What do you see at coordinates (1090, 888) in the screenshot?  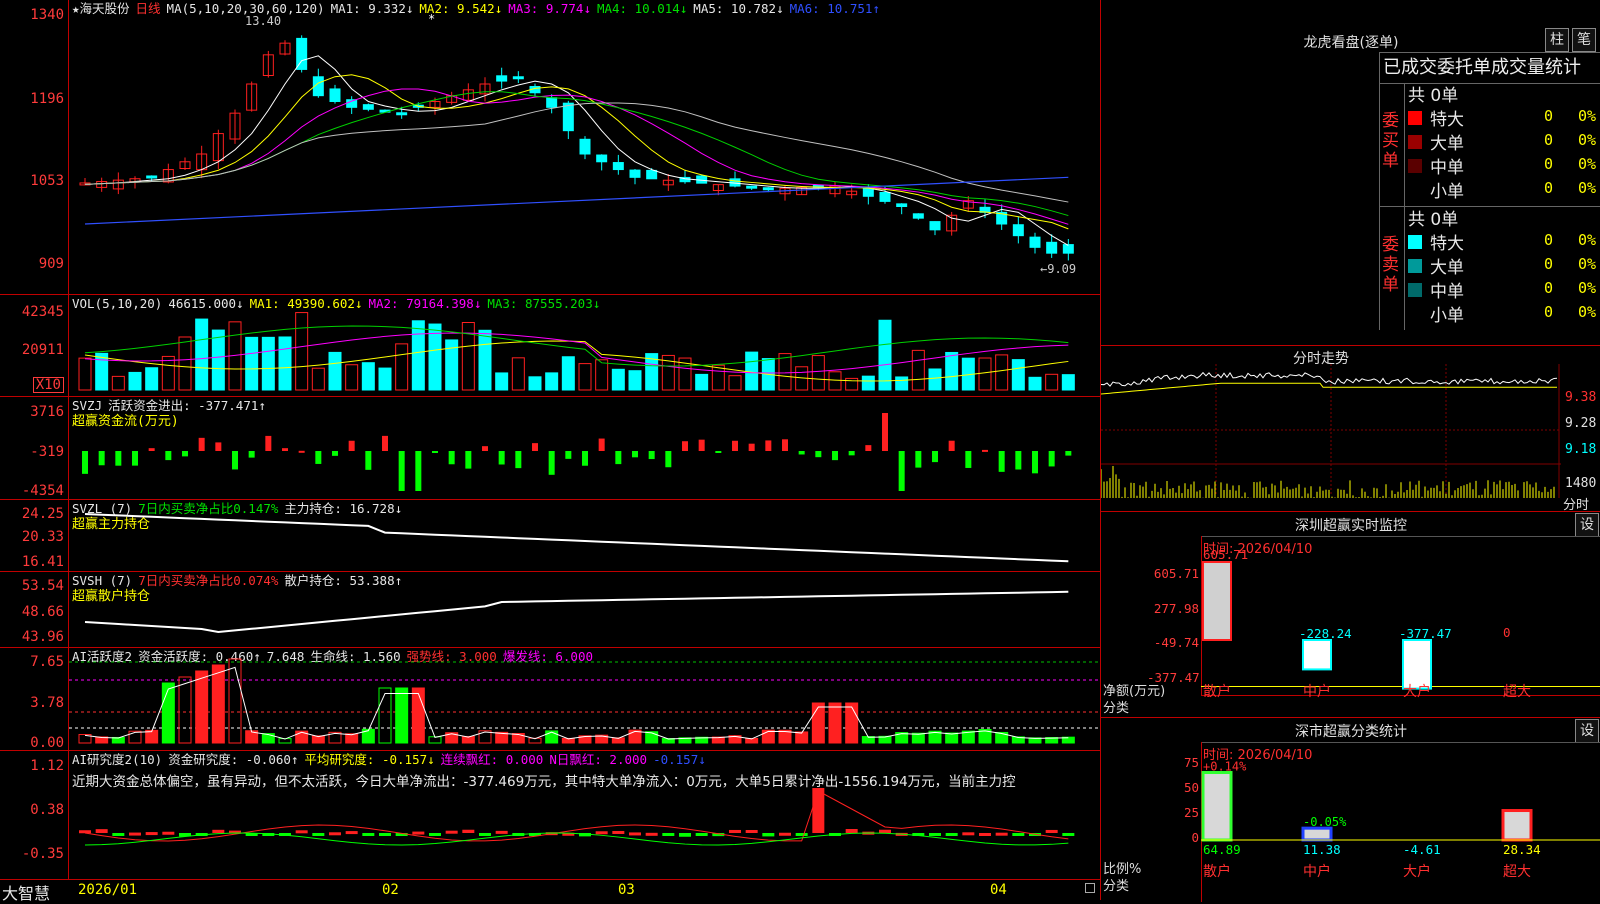 I see `lock-icon` at bounding box center [1090, 888].